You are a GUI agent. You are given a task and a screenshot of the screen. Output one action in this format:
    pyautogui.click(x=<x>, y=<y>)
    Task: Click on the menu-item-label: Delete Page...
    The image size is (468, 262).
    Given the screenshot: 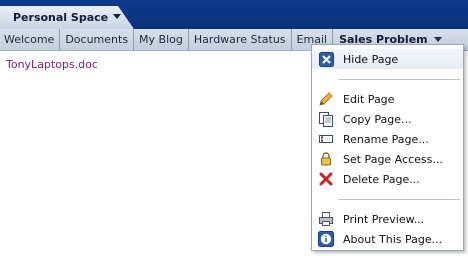 What is the action you would take?
    pyautogui.click(x=381, y=179)
    